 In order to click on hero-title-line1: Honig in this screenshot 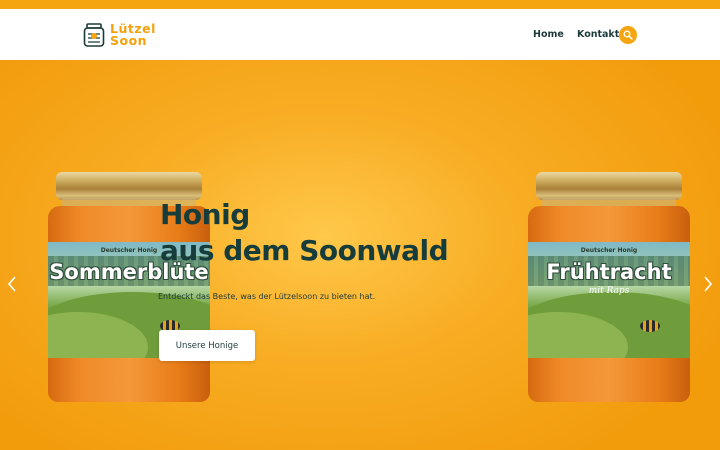, I will do `click(205, 214)`.